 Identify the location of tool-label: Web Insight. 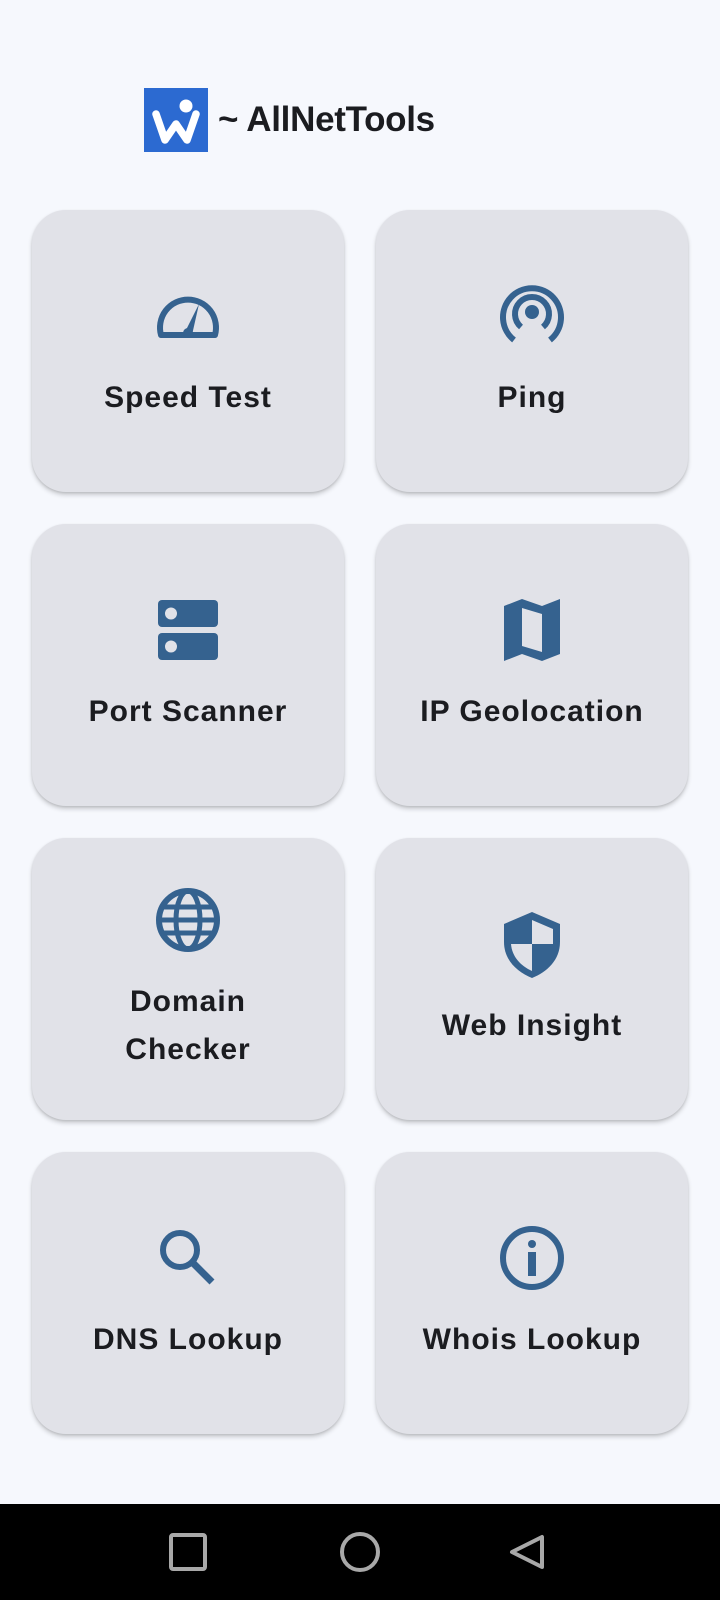
(532, 1025).